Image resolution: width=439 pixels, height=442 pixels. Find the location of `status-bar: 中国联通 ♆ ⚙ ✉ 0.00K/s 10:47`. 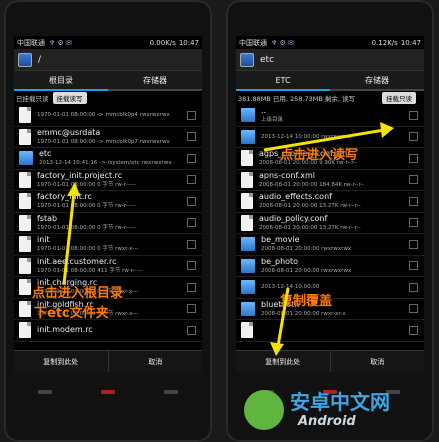

status-bar: 中国联通 ♆ ⚙ ✉ 0.00K/s 10:47 is located at coordinates (108, 42).